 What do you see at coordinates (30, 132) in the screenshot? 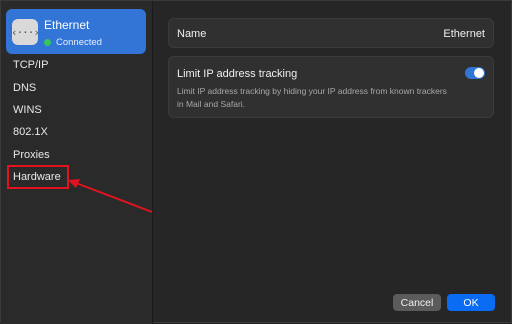
I see `sidebar-item-8021x: 802.1X` at bounding box center [30, 132].